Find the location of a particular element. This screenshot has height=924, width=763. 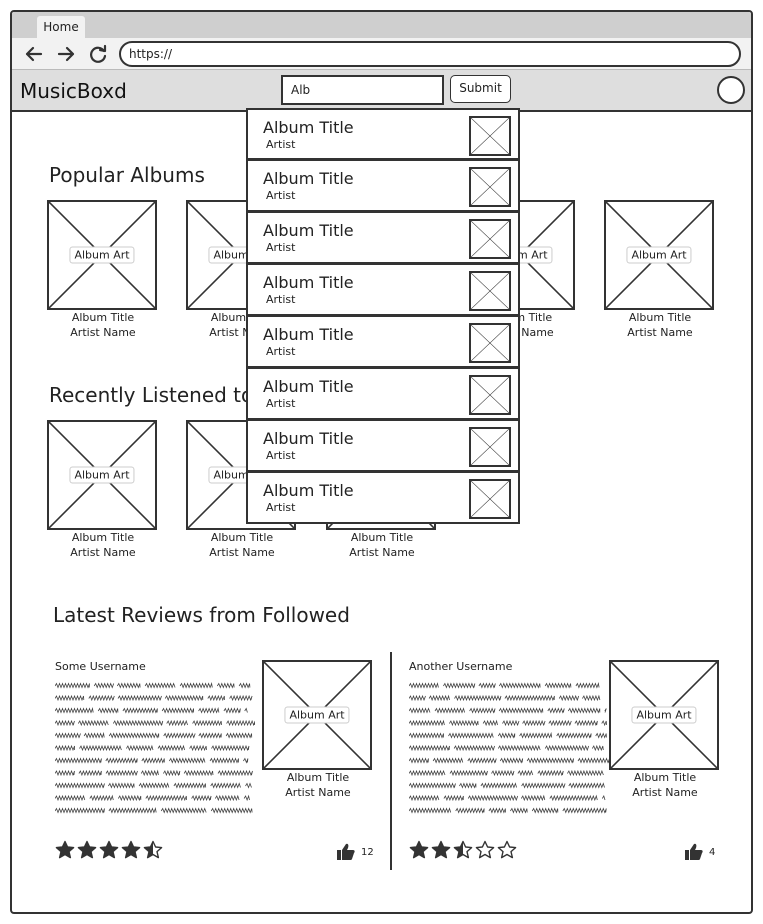

search-input: Alb is located at coordinates (362, 90).